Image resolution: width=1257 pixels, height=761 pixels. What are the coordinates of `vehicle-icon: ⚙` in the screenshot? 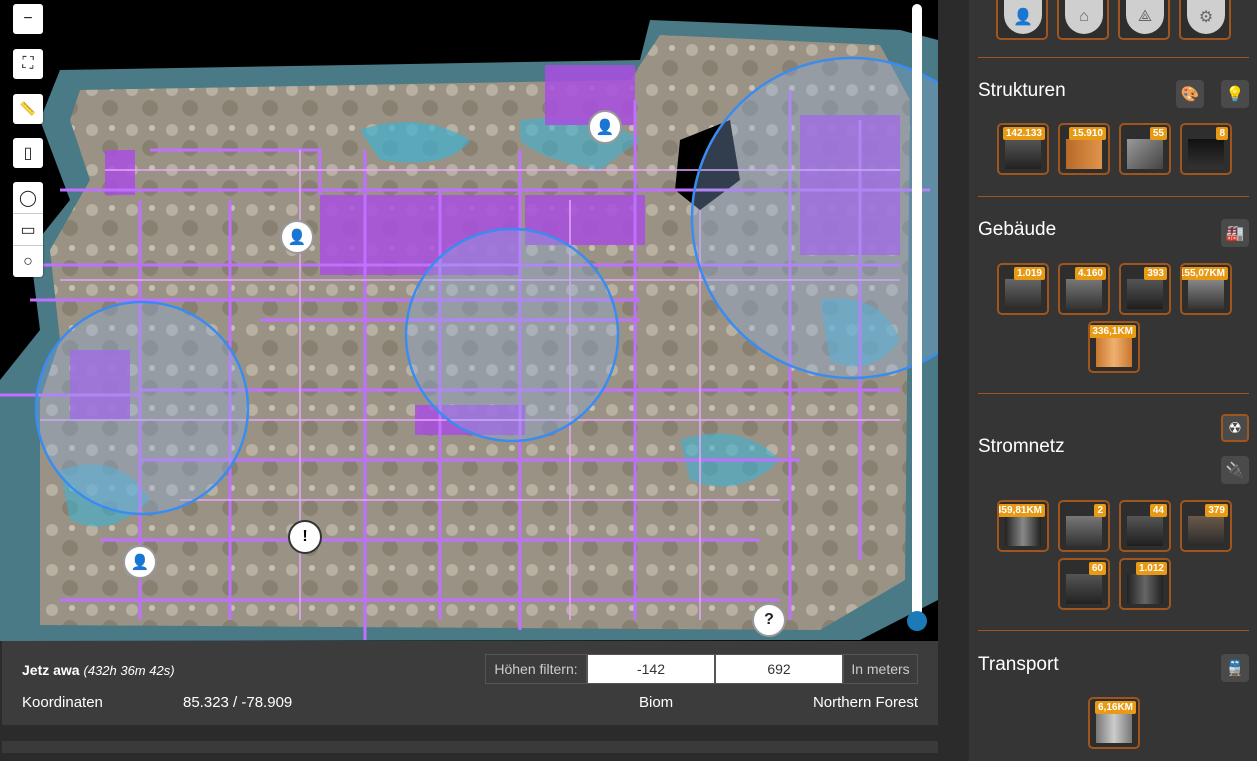 It's located at (1206, 17).